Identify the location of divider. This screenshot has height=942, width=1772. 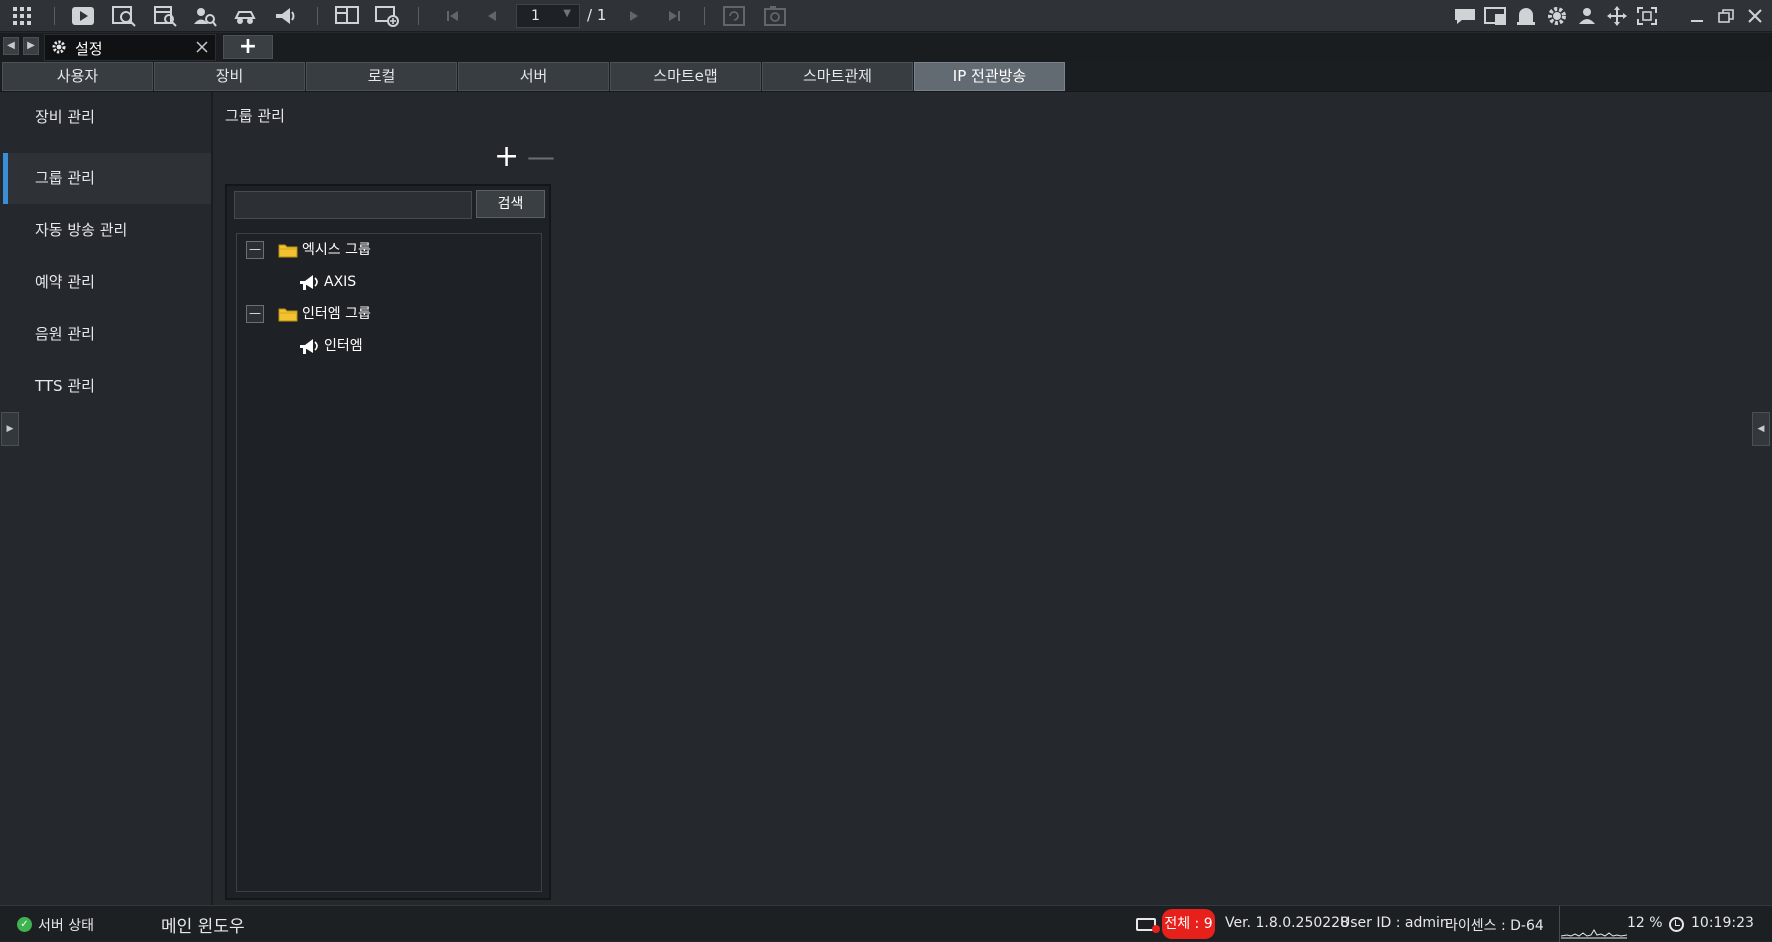
(1559, 924).